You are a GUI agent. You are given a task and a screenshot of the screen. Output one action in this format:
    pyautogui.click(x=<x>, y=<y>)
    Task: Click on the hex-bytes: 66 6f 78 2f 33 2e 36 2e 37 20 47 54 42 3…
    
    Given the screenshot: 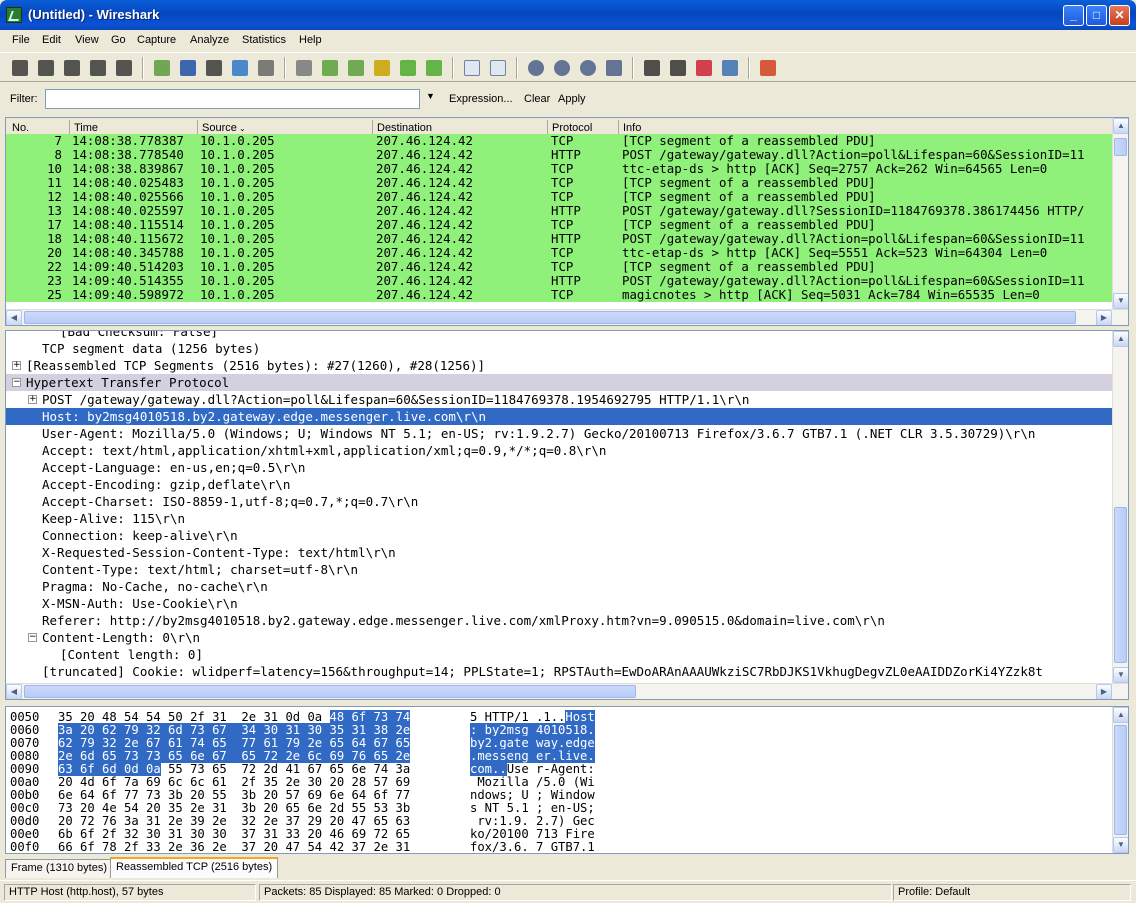 What is the action you would take?
    pyautogui.click(x=234, y=847)
    